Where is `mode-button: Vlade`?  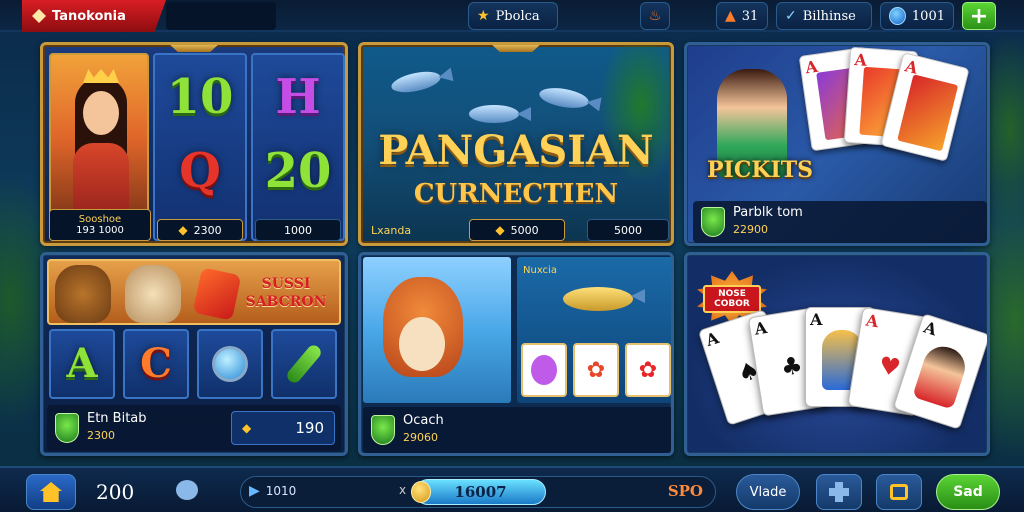 mode-button: Vlade is located at coordinates (768, 492).